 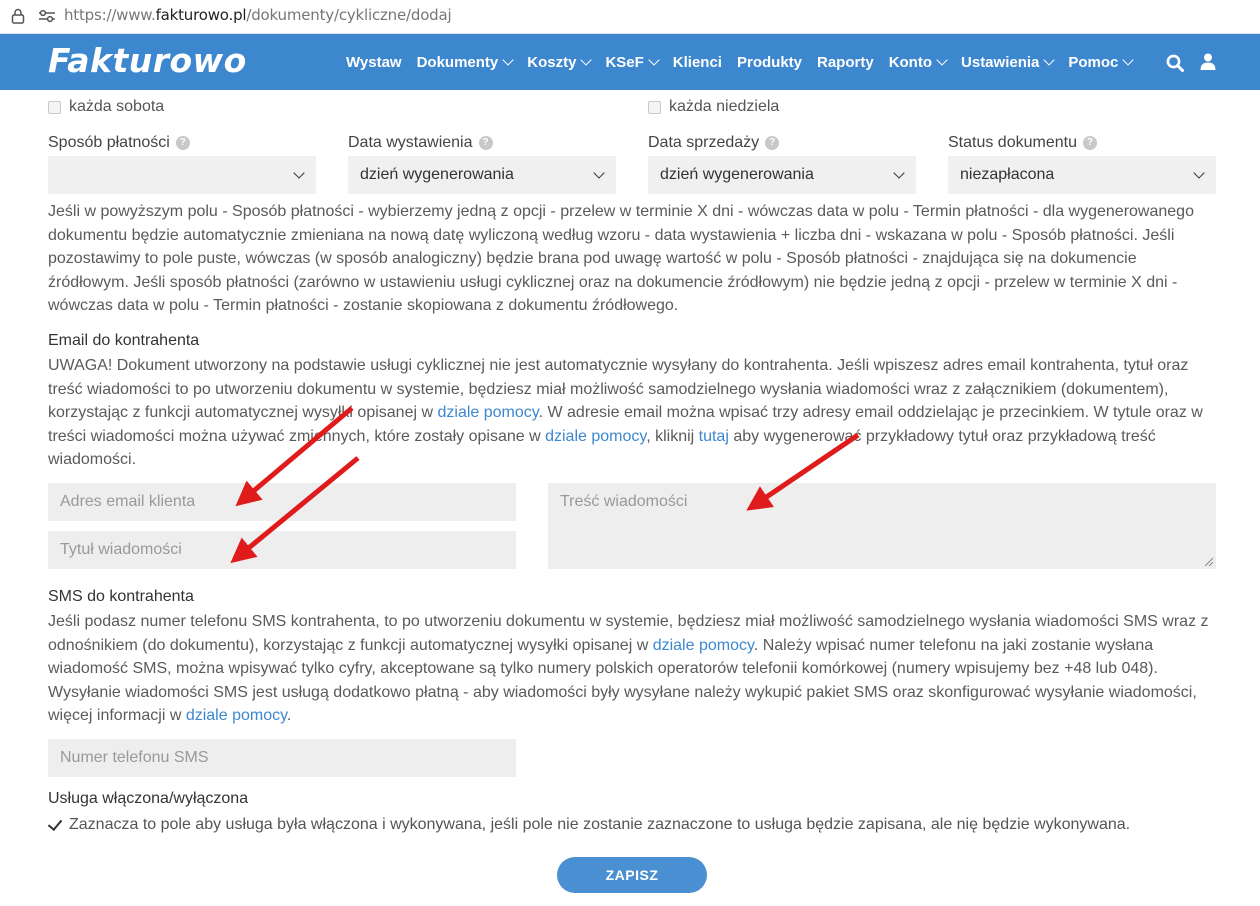 What do you see at coordinates (457, 62) in the screenshot?
I see `nav-item-label: Dokumenty` at bounding box center [457, 62].